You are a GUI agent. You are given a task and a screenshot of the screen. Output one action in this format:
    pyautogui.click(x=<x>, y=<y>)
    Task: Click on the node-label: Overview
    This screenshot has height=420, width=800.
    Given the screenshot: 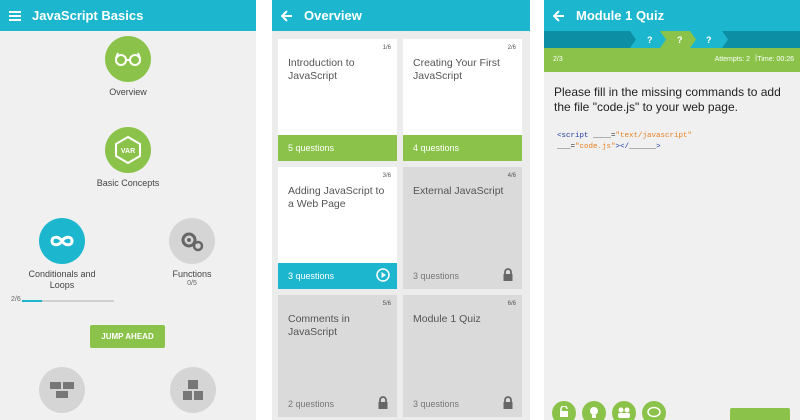 What is the action you would take?
    pyautogui.click(x=128, y=92)
    